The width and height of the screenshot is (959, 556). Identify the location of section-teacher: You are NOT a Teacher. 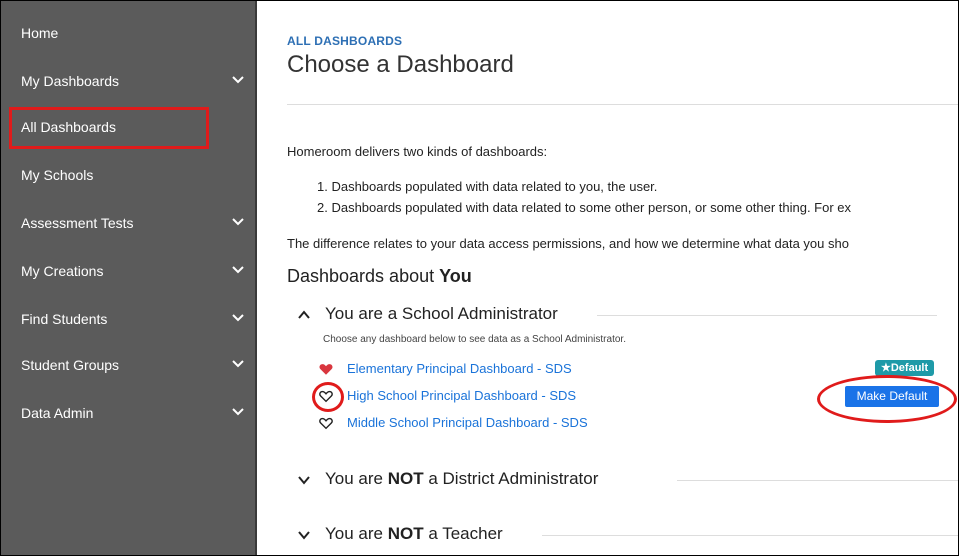
(627, 536).